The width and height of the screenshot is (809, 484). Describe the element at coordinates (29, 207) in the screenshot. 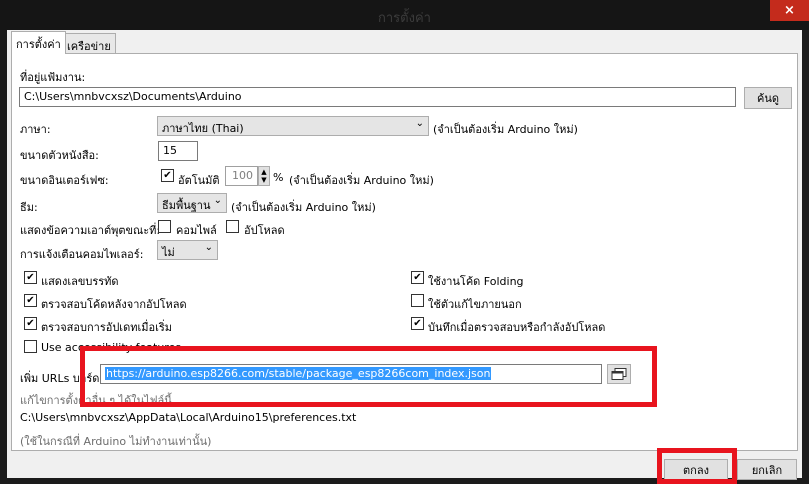

I see `theme-label: ธีม:` at that location.